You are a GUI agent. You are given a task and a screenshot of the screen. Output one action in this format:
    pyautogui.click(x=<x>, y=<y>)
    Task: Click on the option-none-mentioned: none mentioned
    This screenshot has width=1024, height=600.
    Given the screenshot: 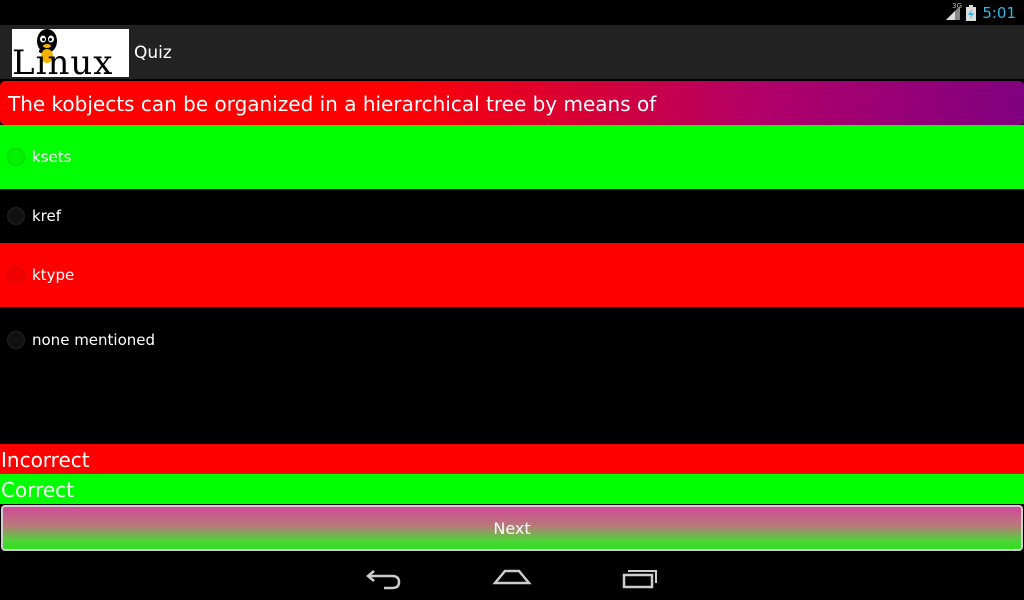 What is the action you would take?
    pyautogui.click(x=512, y=340)
    